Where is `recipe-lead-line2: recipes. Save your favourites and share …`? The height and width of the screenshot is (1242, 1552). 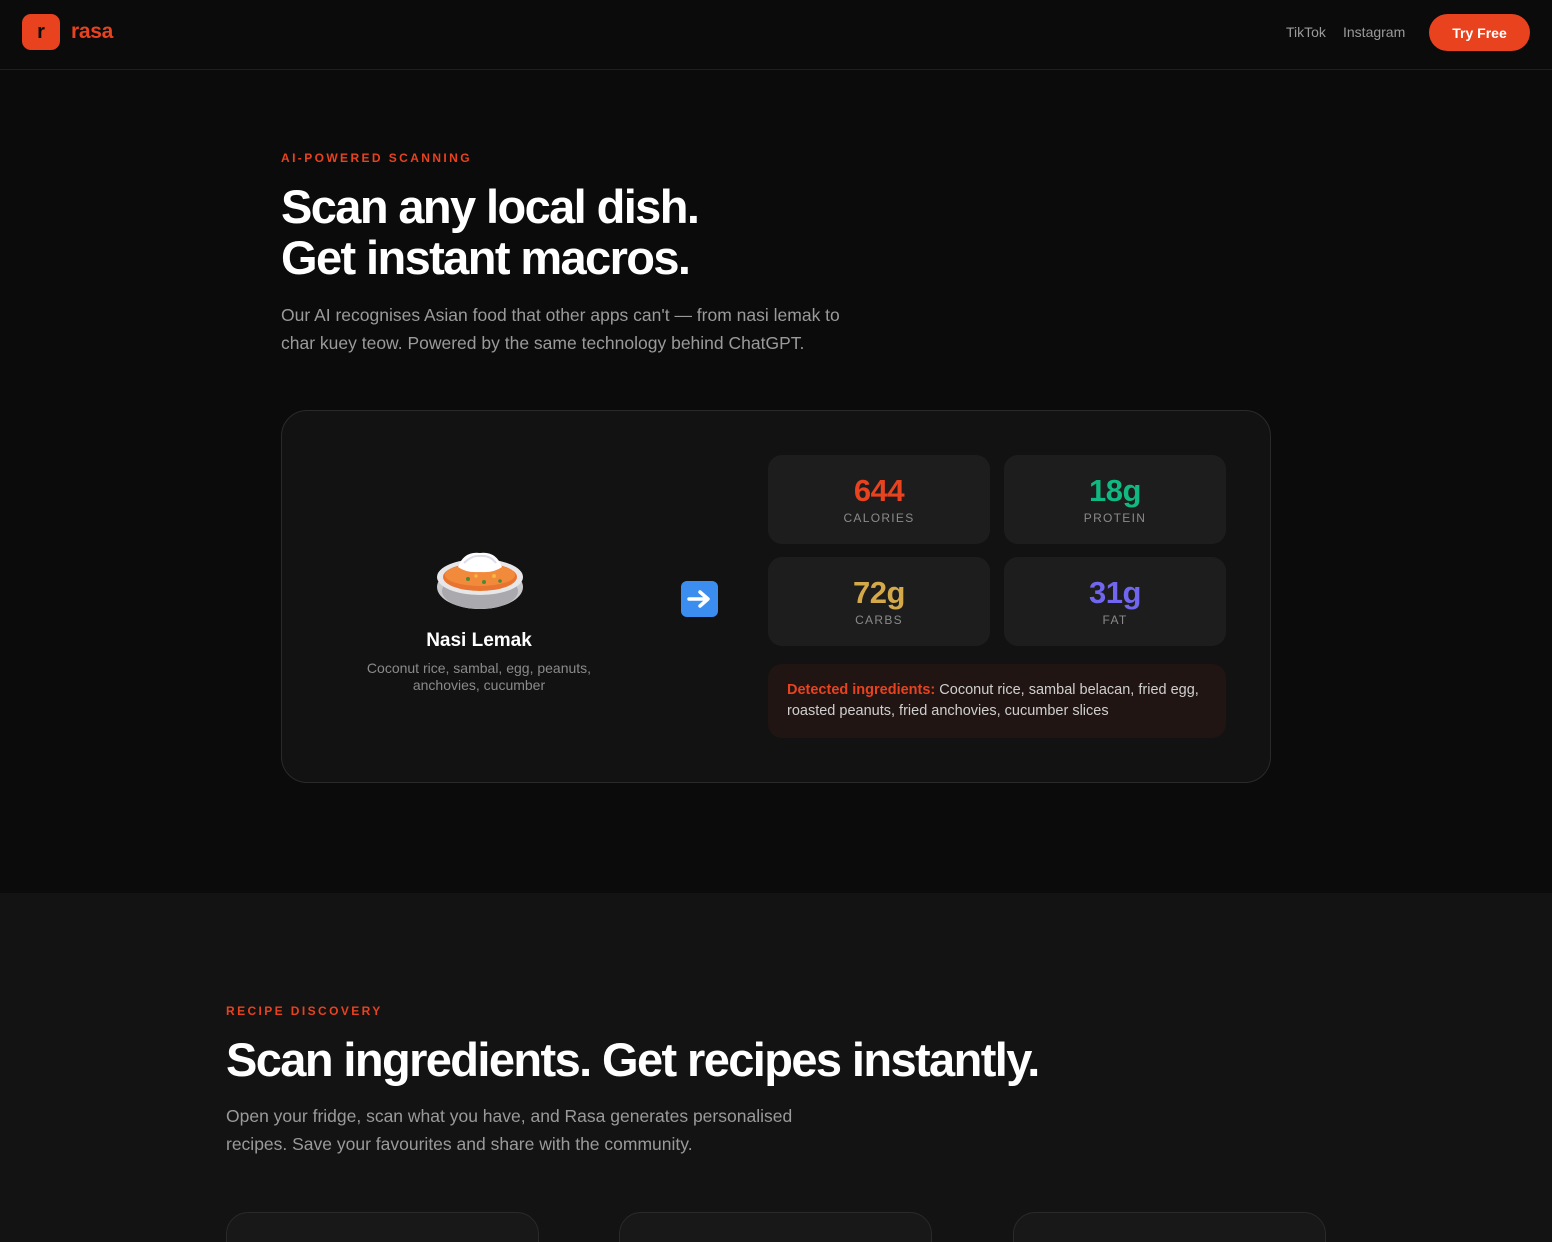
recipe-lead-line2: recipes. Save your favourites and share … is located at coordinates (459, 1144).